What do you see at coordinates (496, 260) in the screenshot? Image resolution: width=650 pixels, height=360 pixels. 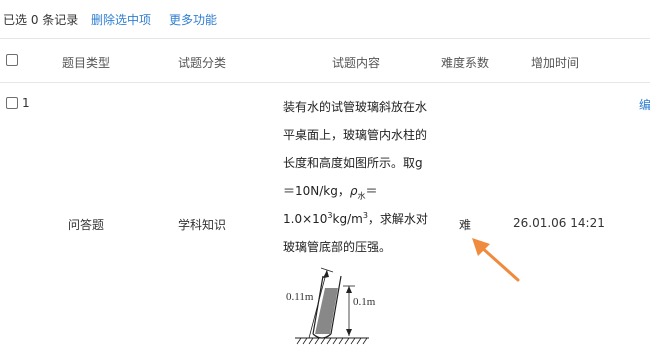 I see `annotation-arrow-icon` at bounding box center [496, 260].